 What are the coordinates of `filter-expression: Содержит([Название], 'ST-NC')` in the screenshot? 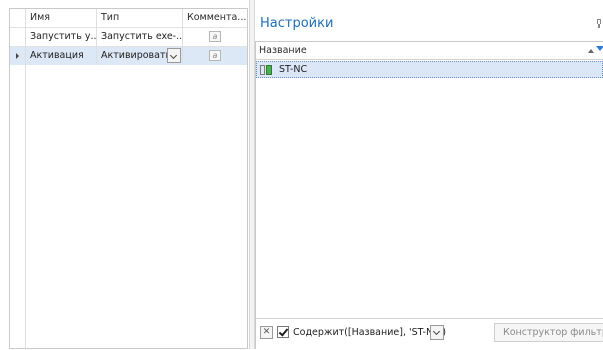 It's located at (369, 332).